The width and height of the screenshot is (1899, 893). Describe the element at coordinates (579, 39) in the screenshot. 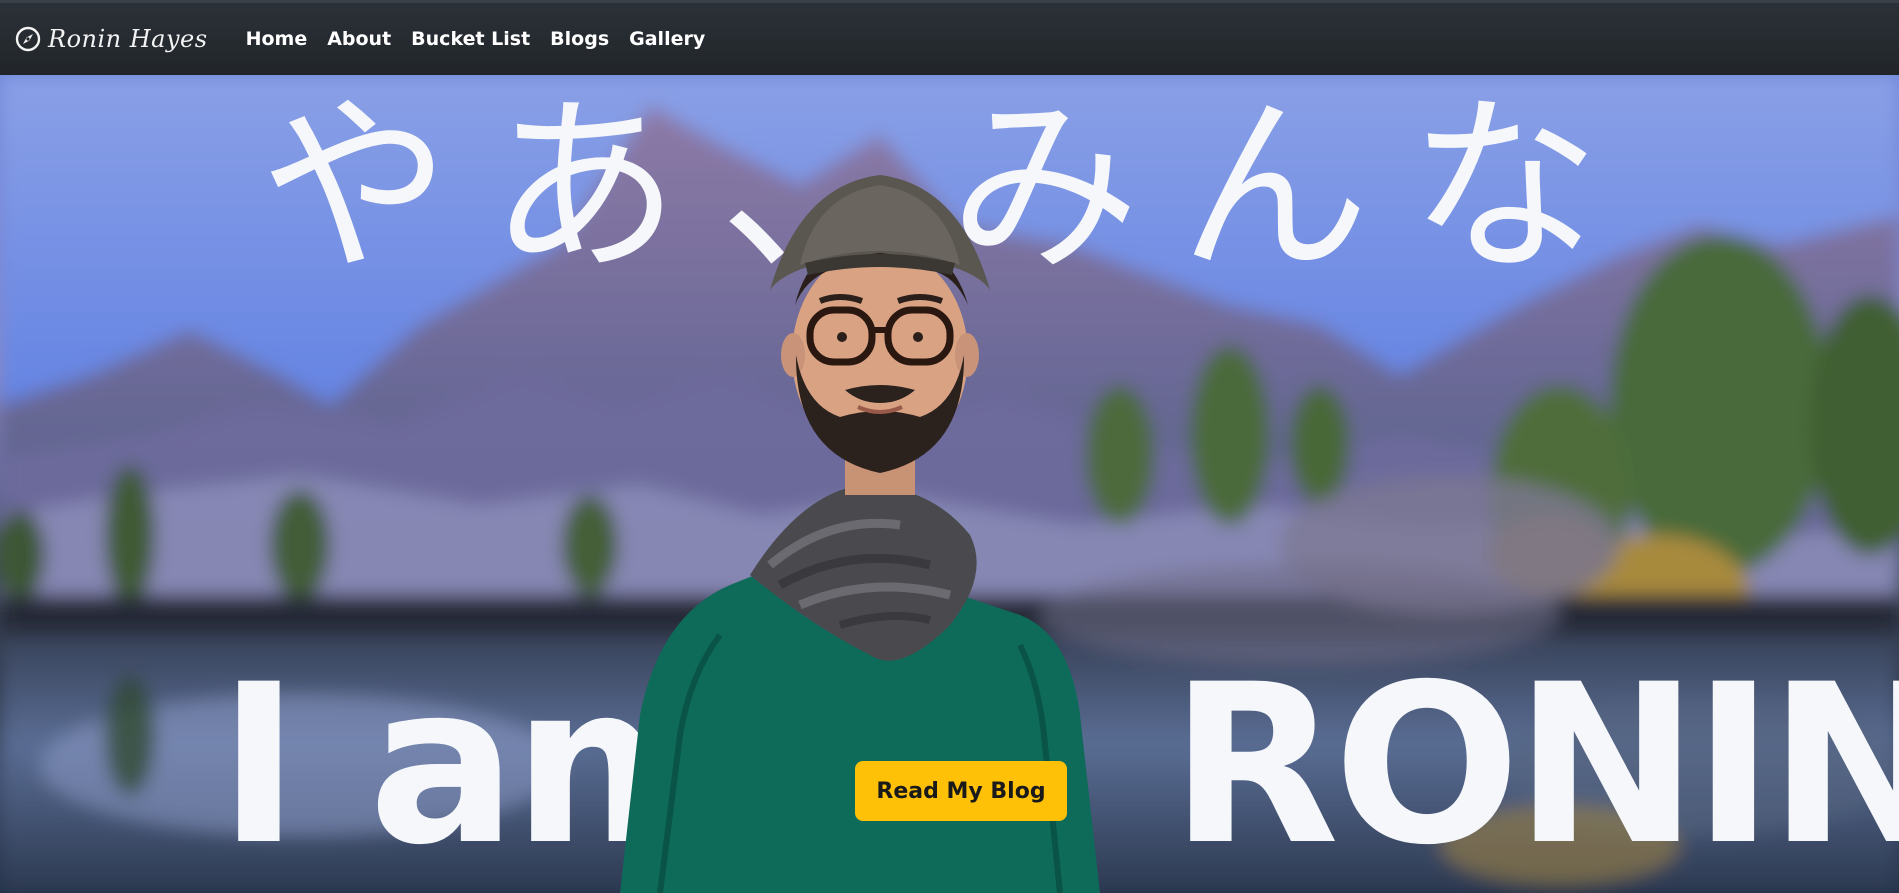

I see `nav-link-blogs: Blogs` at that location.